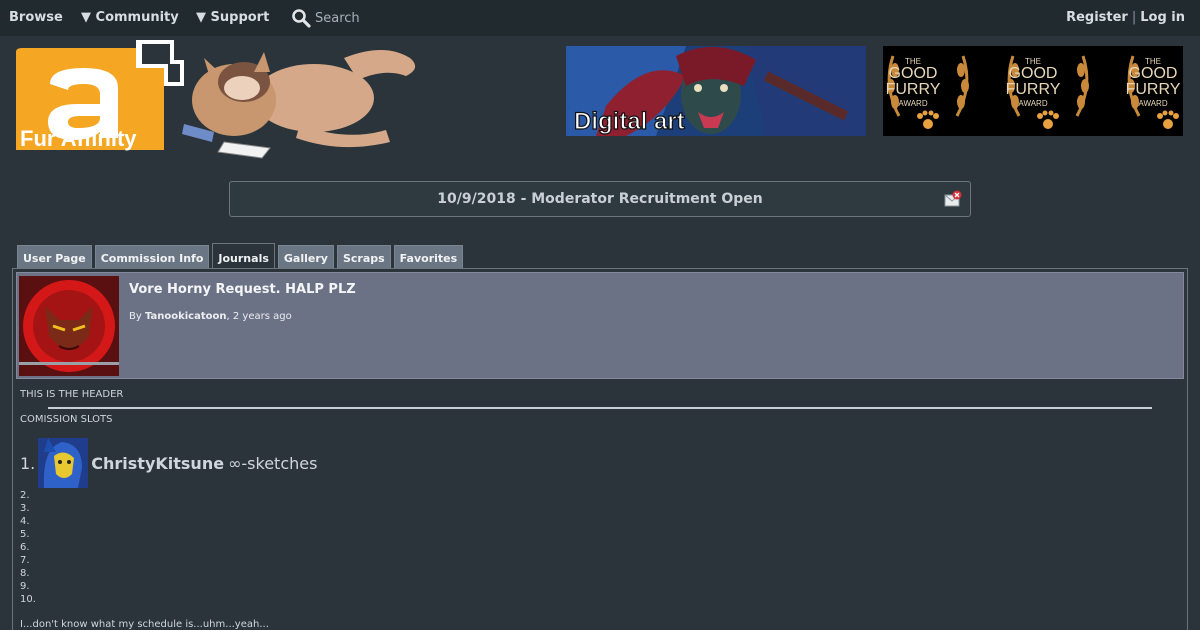  Describe the element at coordinates (25, 547) in the screenshot. I see `slot-number: 6.` at that location.